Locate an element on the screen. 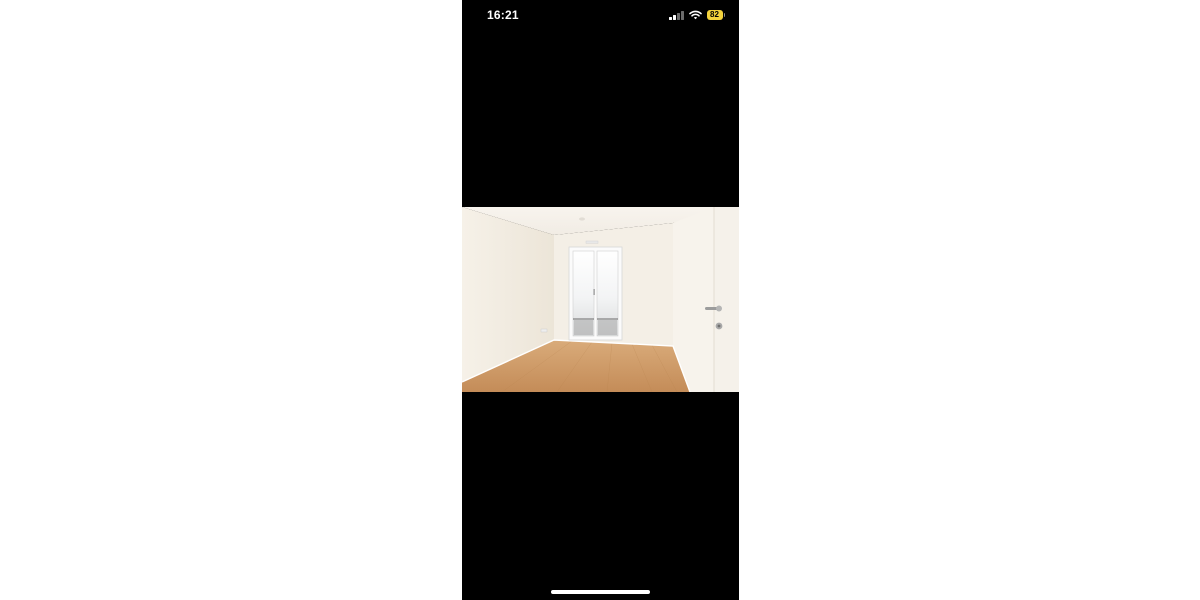  battery-level: 82 is located at coordinates (714, 15).